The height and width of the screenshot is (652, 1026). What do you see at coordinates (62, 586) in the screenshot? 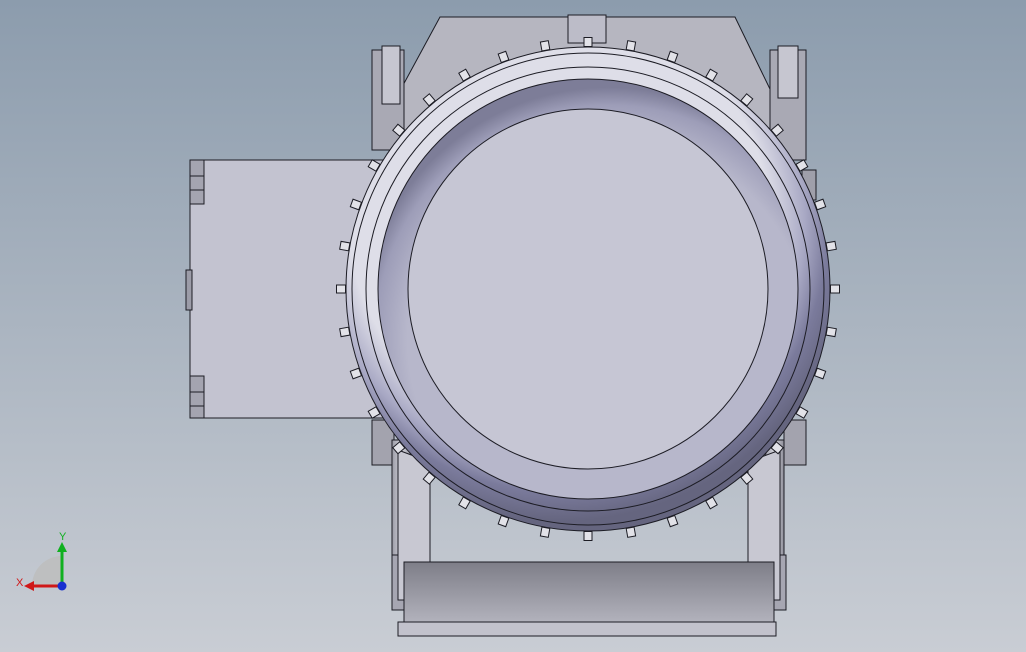
I see `z-axis-dot-icon` at bounding box center [62, 586].